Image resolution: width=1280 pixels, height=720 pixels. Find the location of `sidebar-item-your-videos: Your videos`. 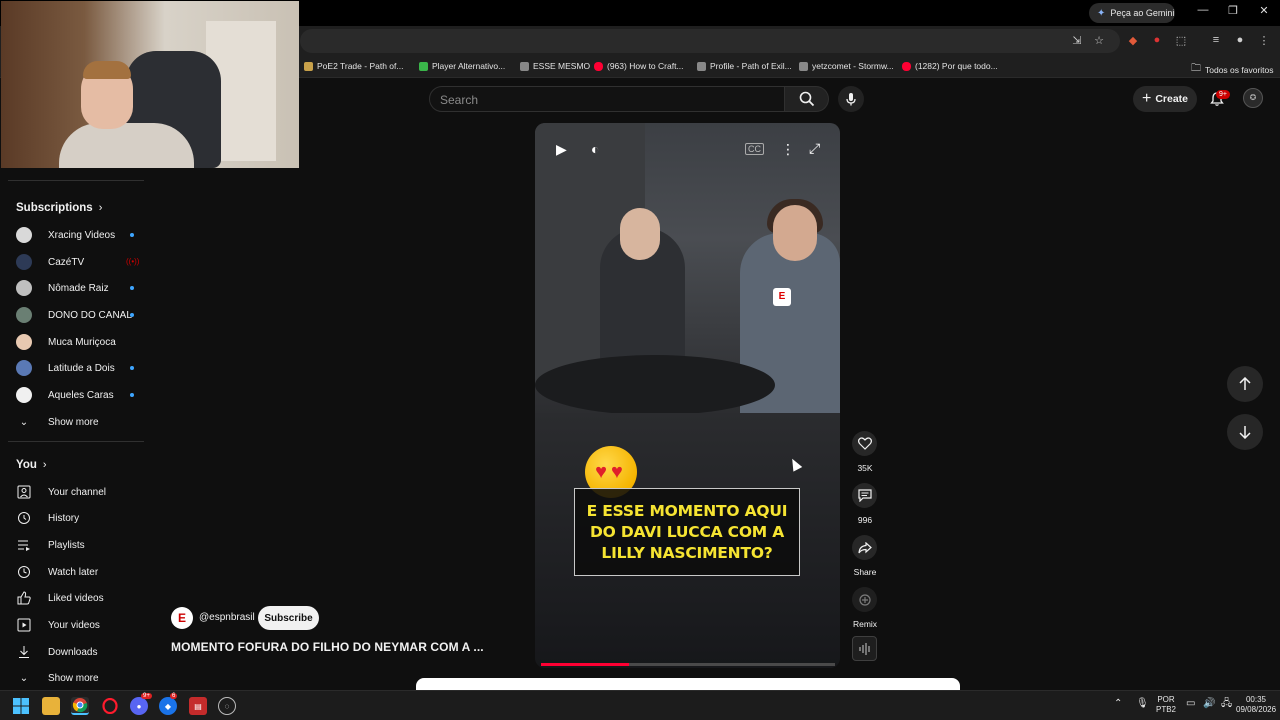

sidebar-item-your-videos: Your videos is located at coordinates (81, 625).